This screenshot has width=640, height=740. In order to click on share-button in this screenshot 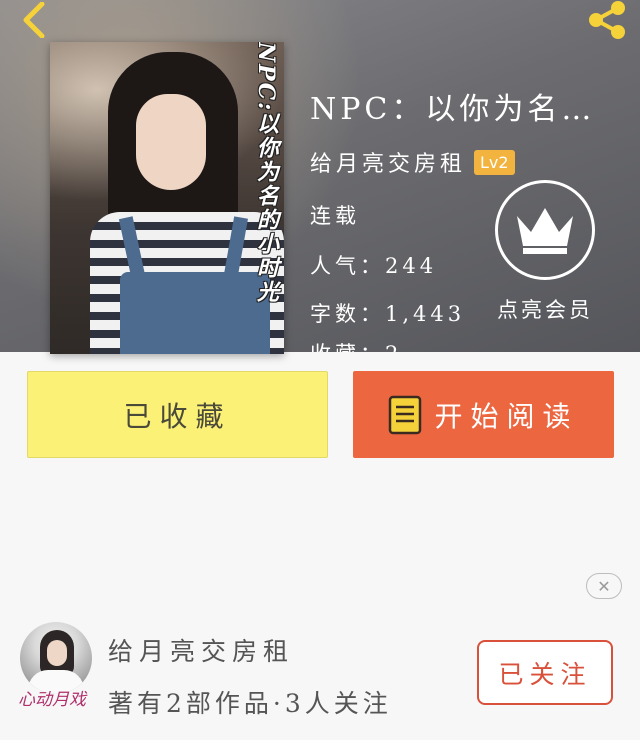, I will do `click(606, 20)`.